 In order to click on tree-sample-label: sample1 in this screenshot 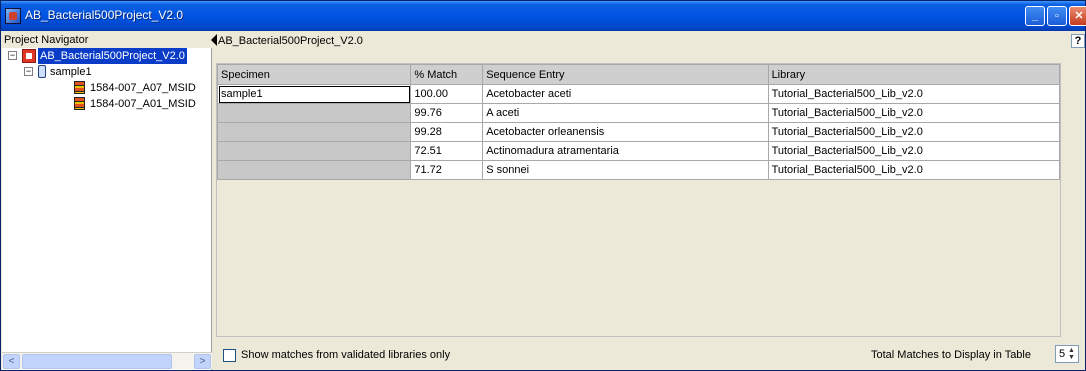, I will do `click(71, 72)`.